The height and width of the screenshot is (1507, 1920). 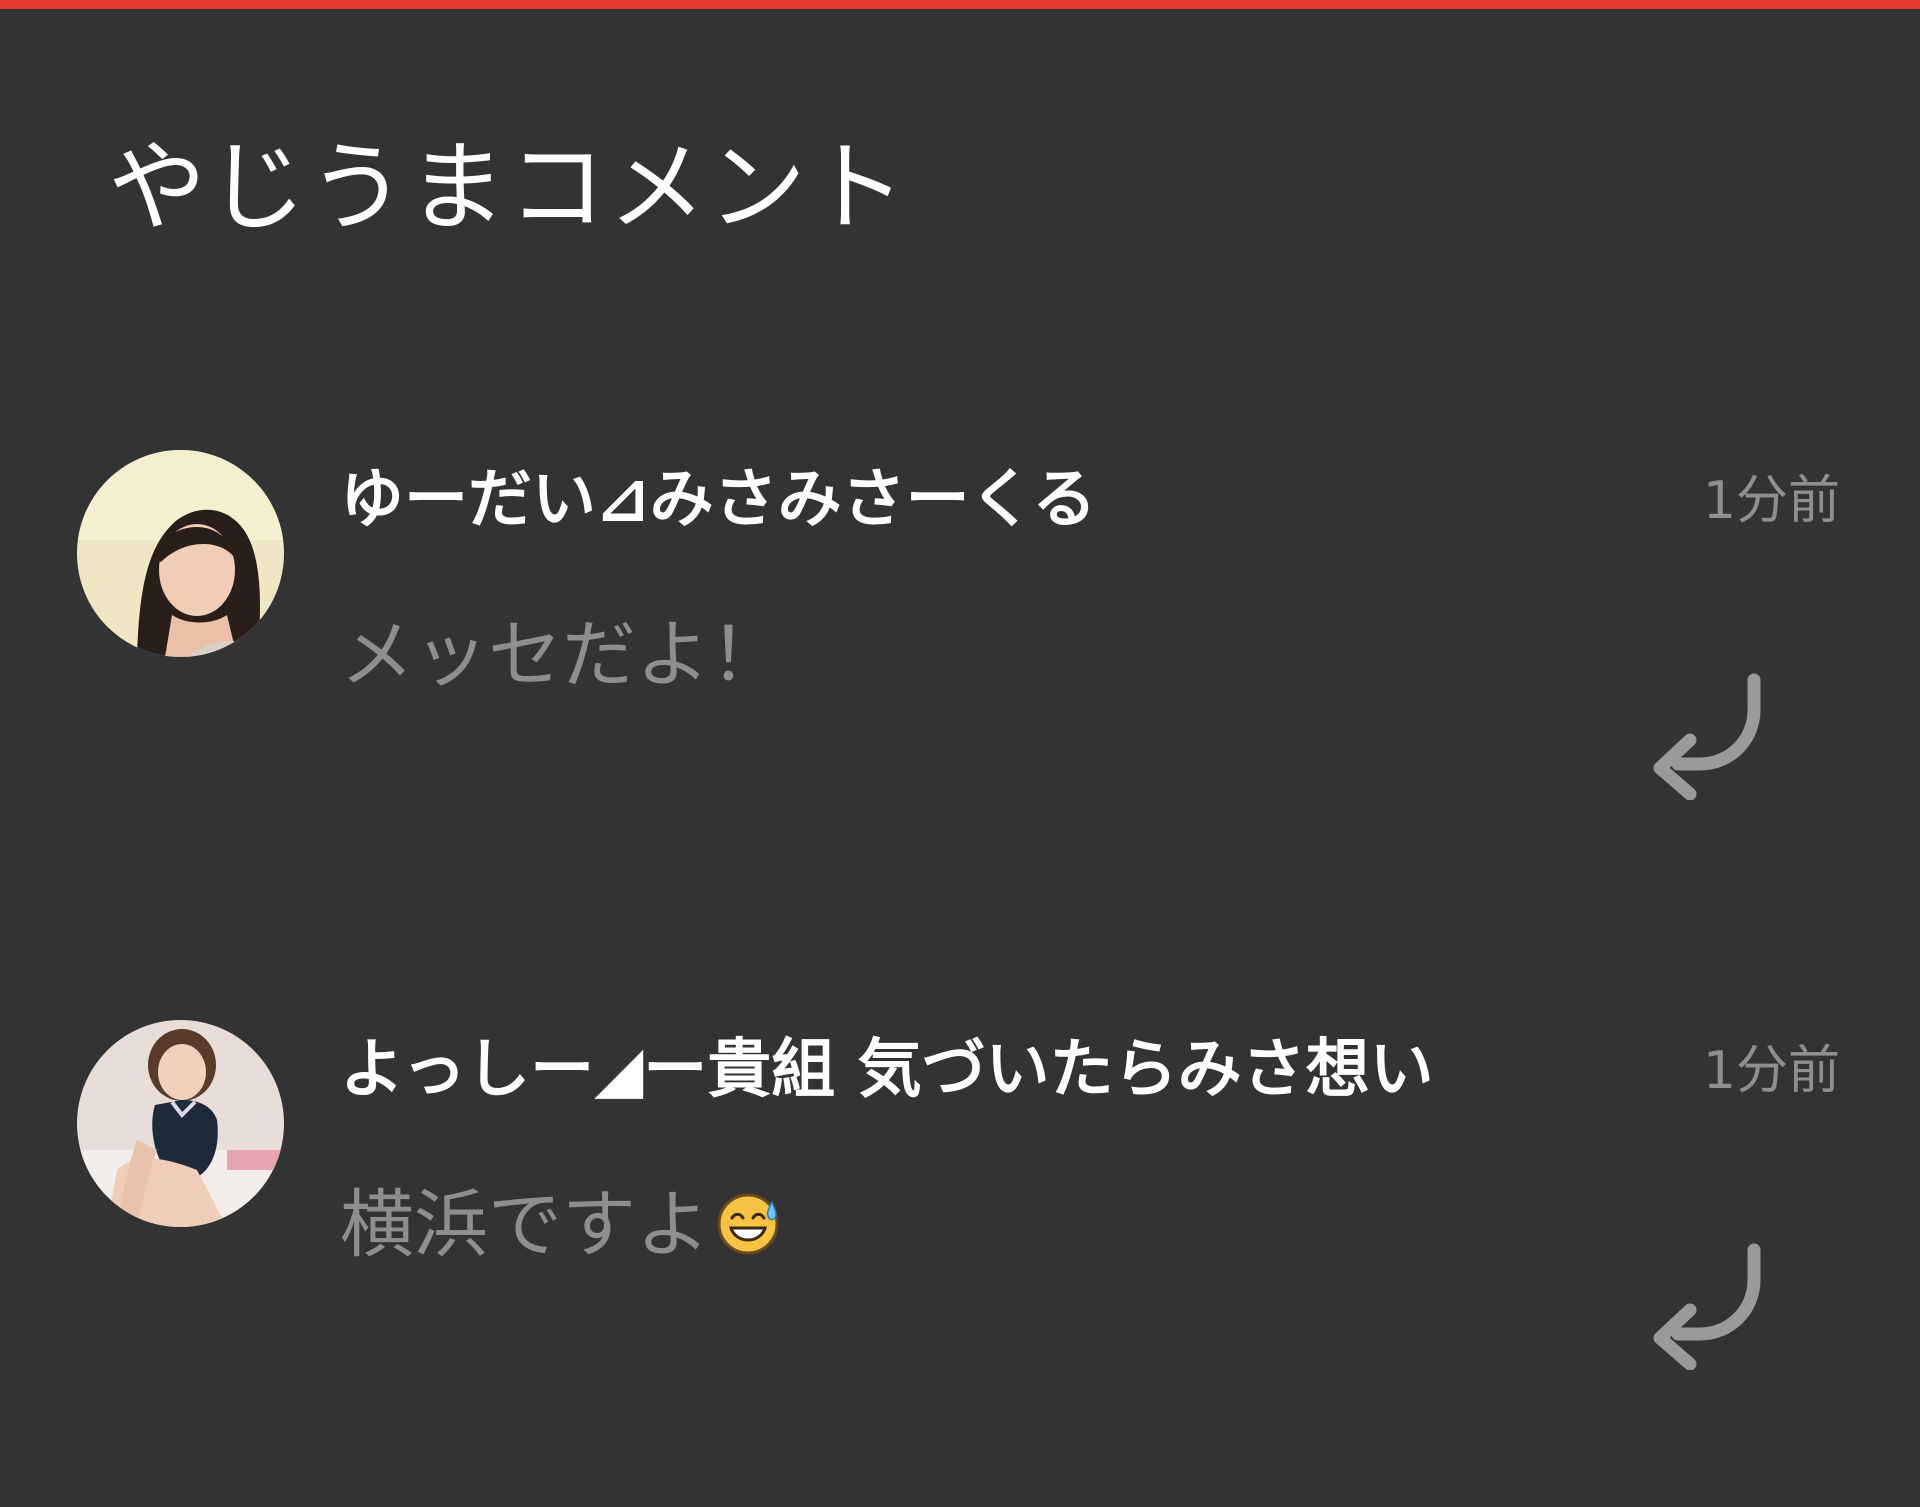 What do you see at coordinates (525, 1225) in the screenshot?
I see `comment-message-text: 横浜ですよ` at bounding box center [525, 1225].